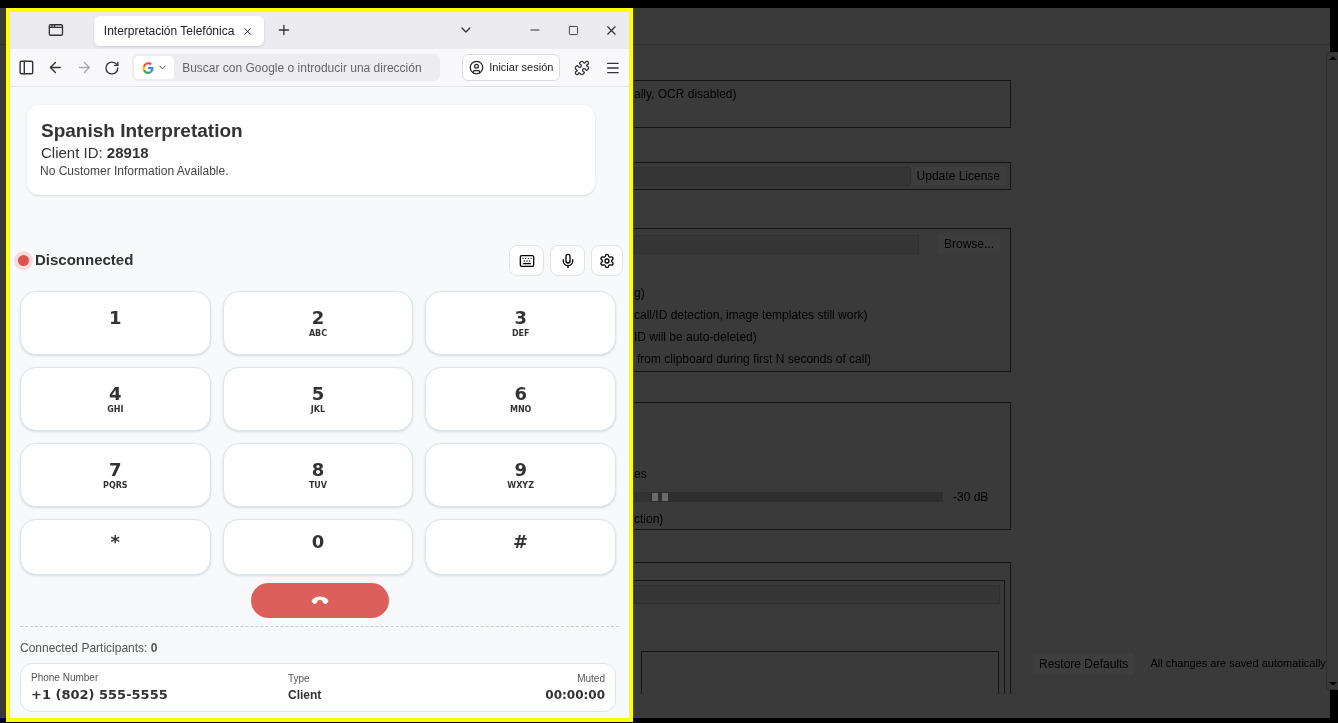 The height and width of the screenshot is (723, 1338). What do you see at coordinates (56, 30) in the screenshot?
I see `tab-list-icon` at bounding box center [56, 30].